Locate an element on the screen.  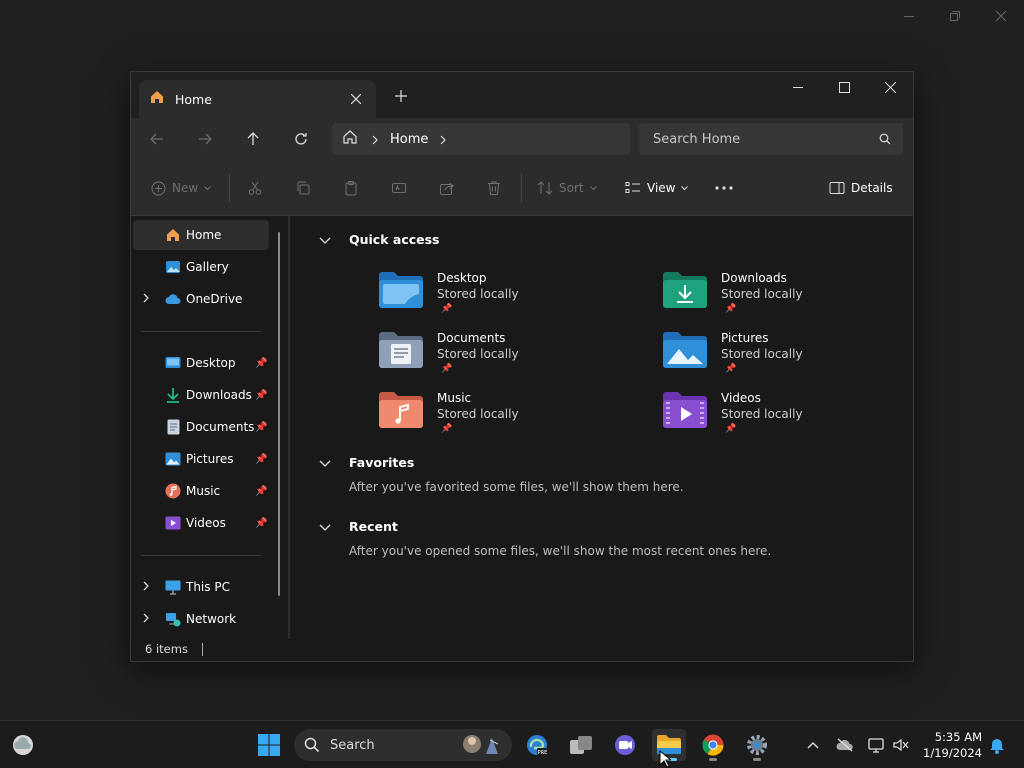
home-icon is located at coordinates (173, 235).